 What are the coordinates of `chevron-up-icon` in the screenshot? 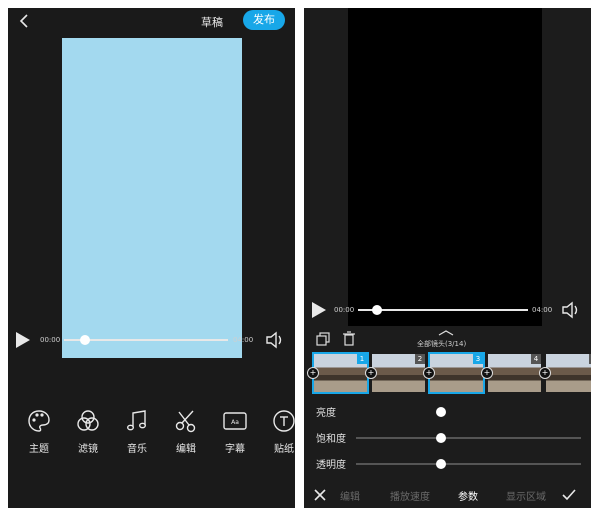 It's located at (446, 333).